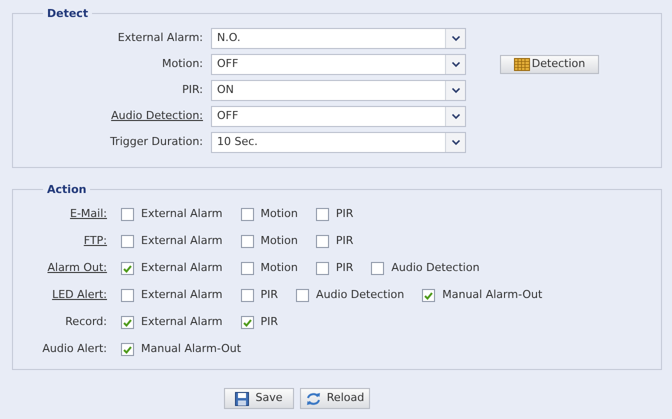  I want to click on reload-button: Reload, so click(335, 398).